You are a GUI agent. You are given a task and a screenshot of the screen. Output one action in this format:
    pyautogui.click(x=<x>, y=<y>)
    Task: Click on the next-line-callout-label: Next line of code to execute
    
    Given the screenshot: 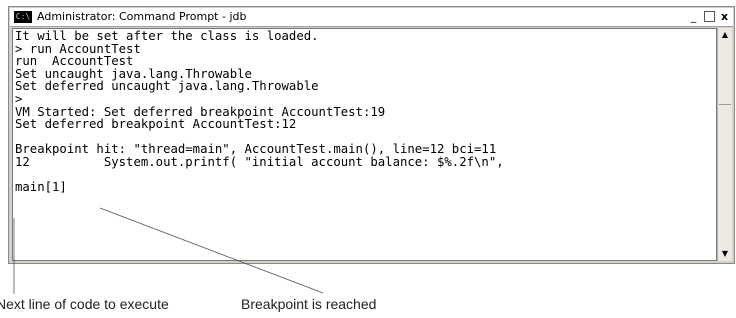 What is the action you would take?
    pyautogui.click(x=84, y=304)
    